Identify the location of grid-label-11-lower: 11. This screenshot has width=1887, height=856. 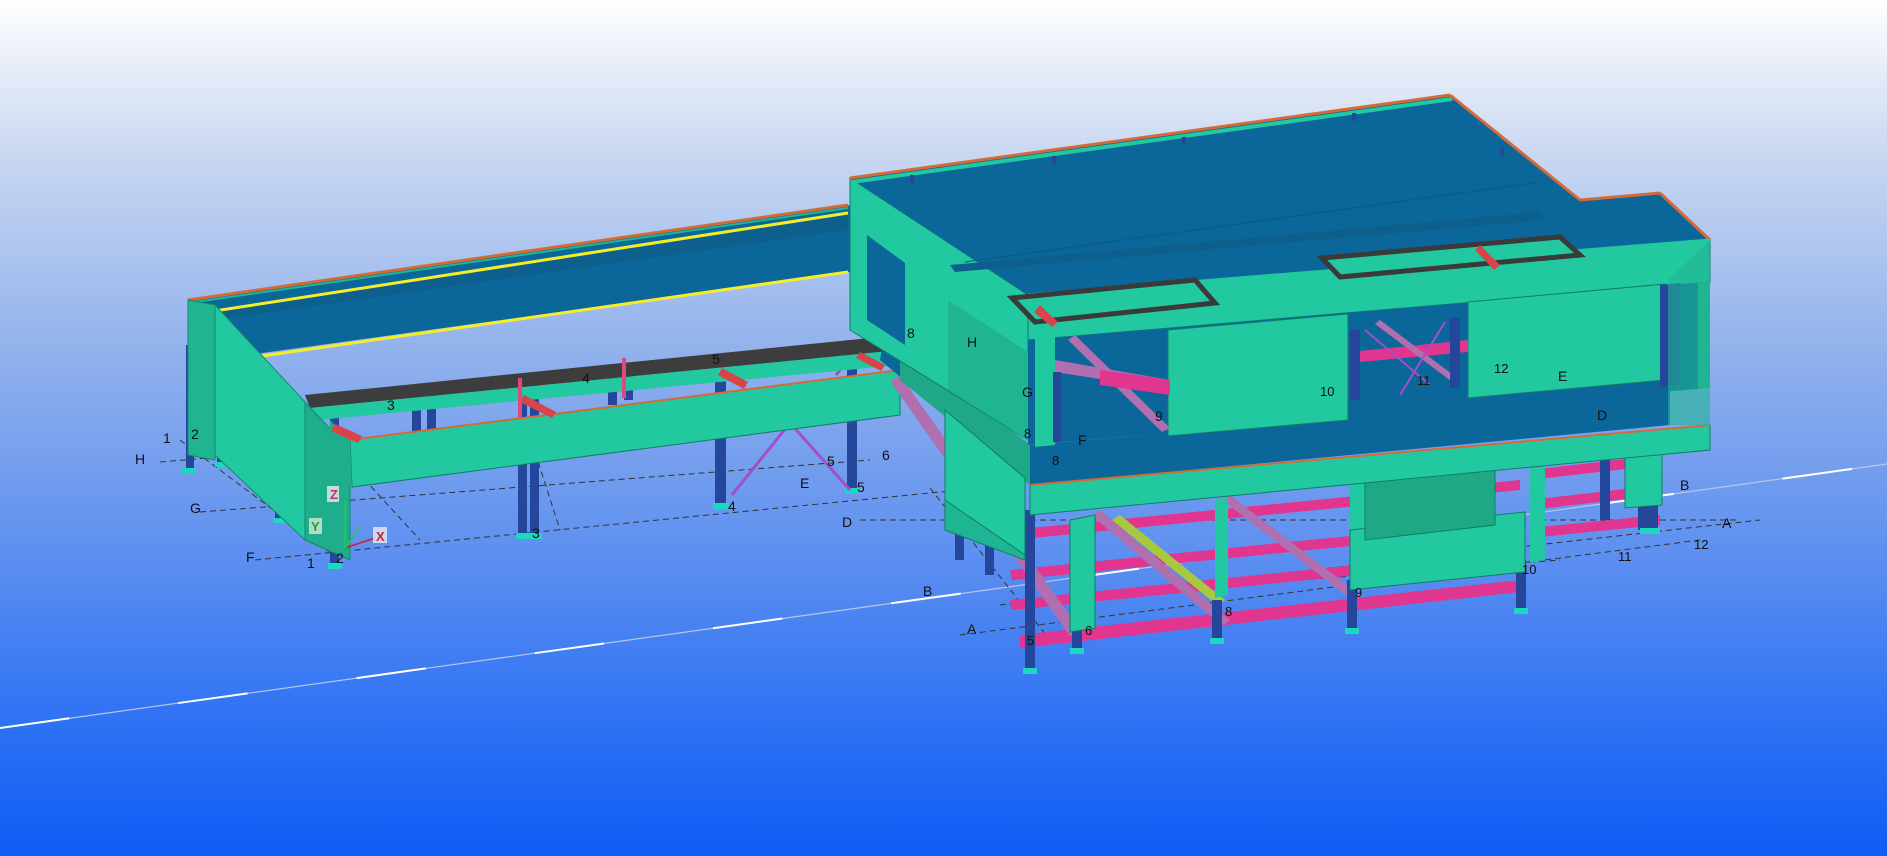
(1625, 556).